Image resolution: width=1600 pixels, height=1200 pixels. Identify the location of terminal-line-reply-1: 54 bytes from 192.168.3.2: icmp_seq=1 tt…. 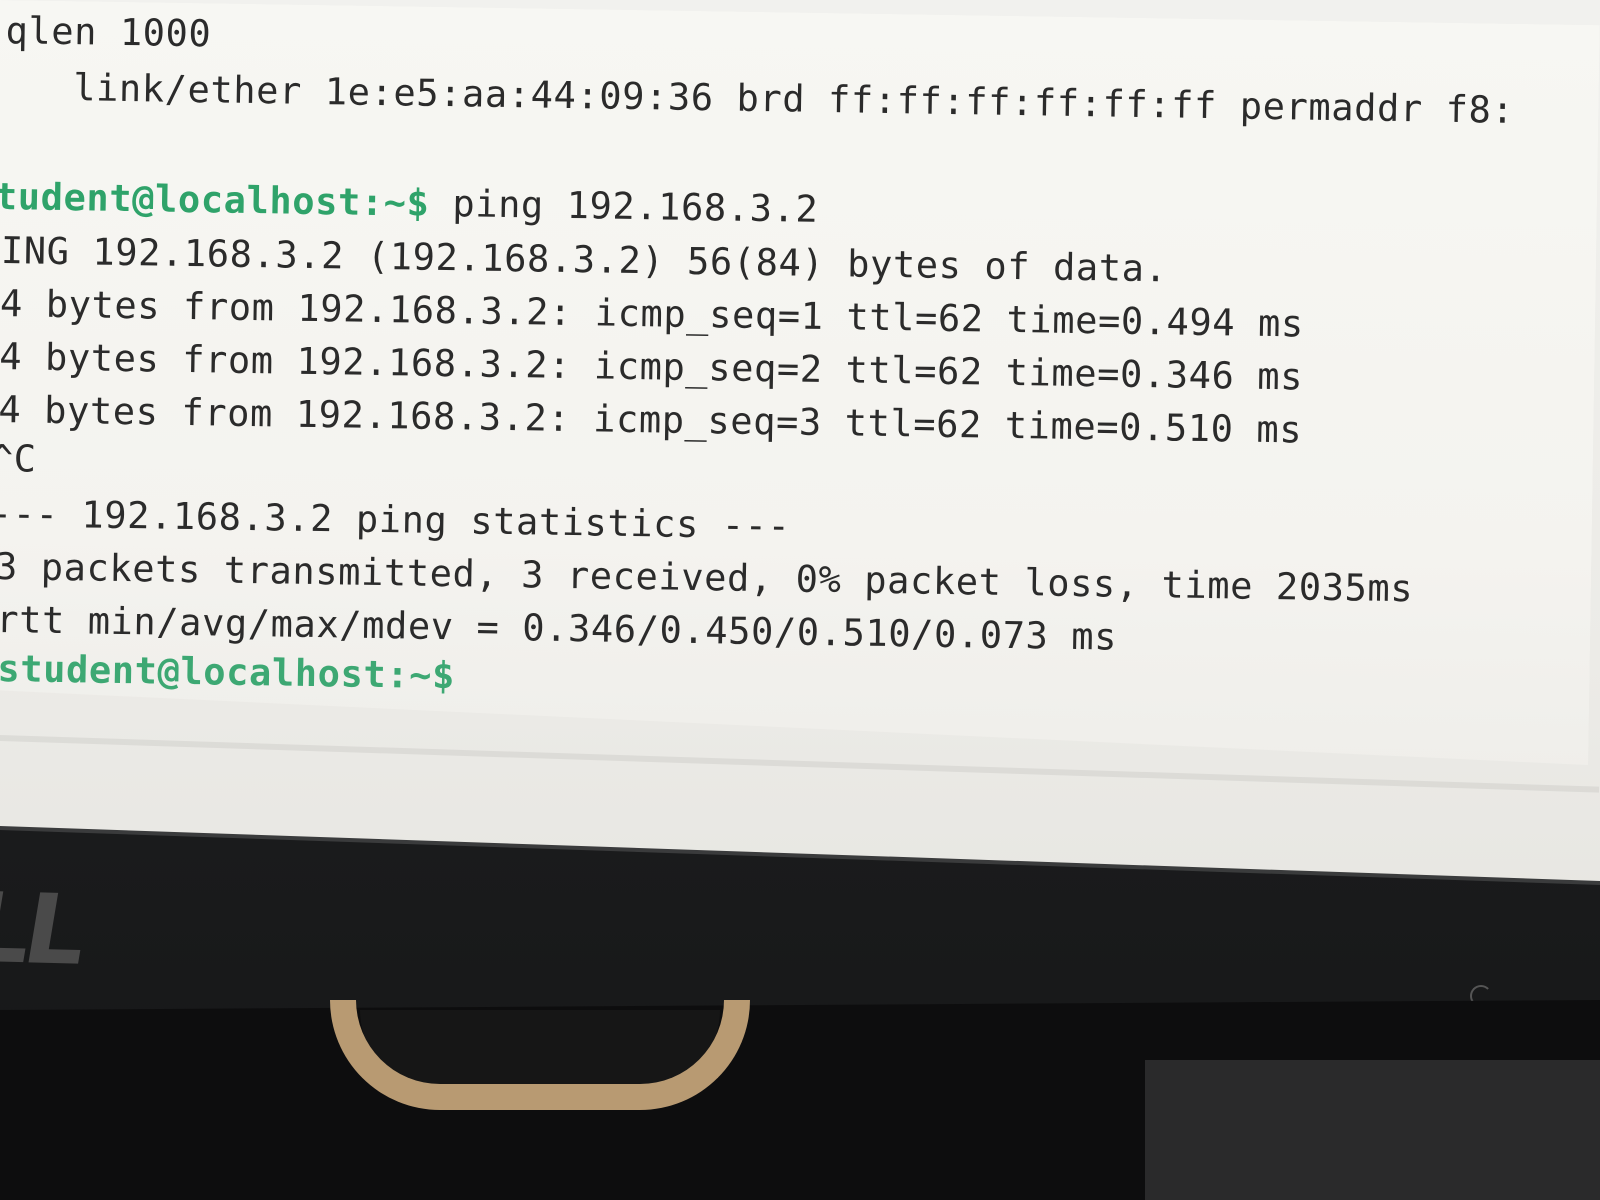
(652, 313).